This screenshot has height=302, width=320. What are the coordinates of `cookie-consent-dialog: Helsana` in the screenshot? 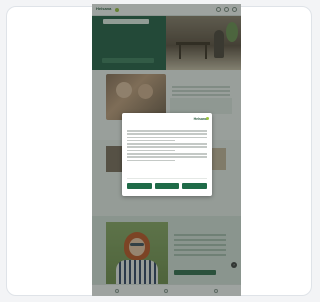 It's located at (167, 154).